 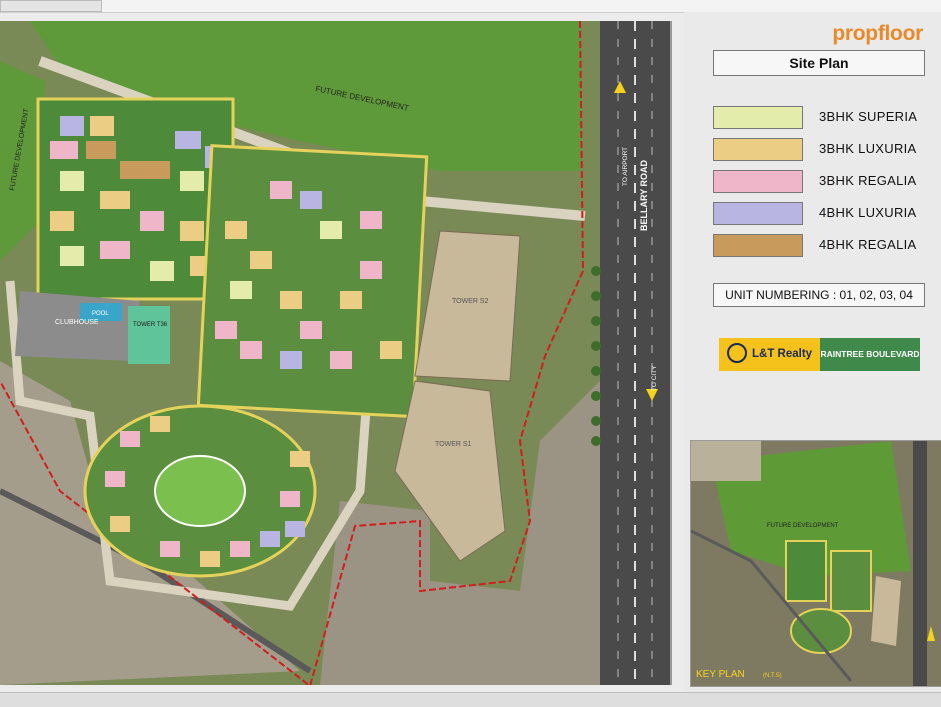 I want to click on clubhouse-building, so click(x=77, y=326).